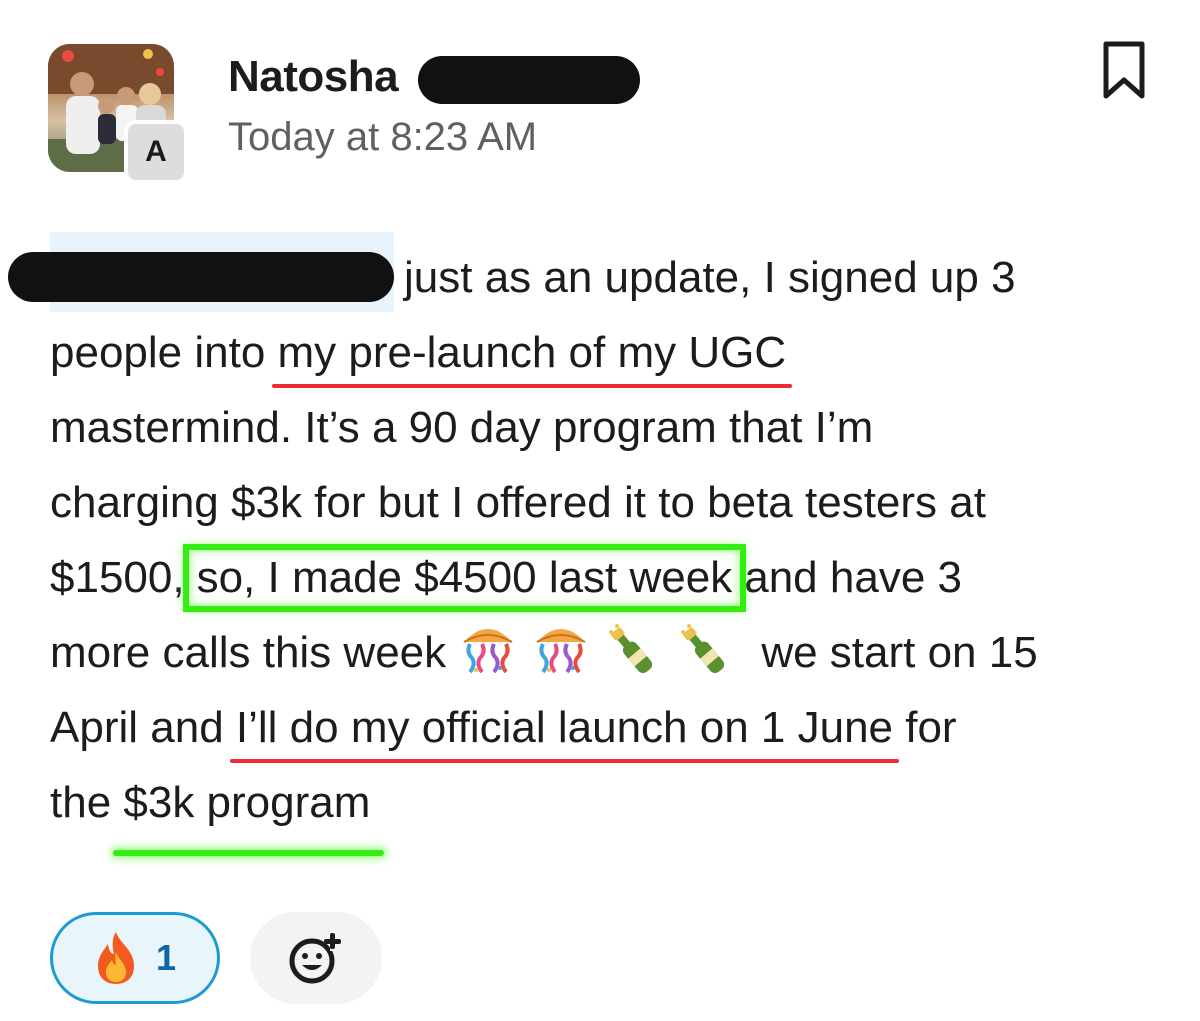 The image size is (1200, 1021). I want to click on reaction-pill: 1, so click(135, 958).